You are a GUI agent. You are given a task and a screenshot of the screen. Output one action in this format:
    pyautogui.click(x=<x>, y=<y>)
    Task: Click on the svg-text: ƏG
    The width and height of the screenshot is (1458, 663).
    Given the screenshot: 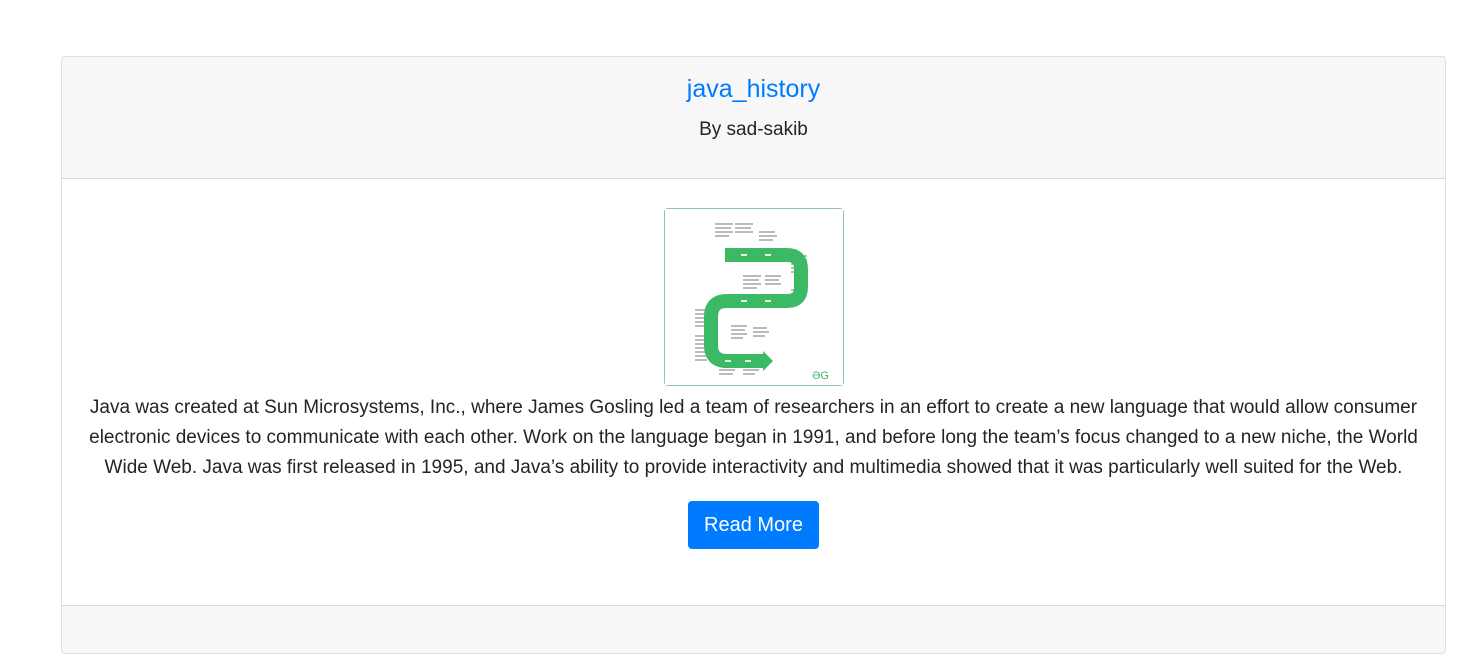 What is the action you would take?
    pyautogui.click(x=820, y=376)
    